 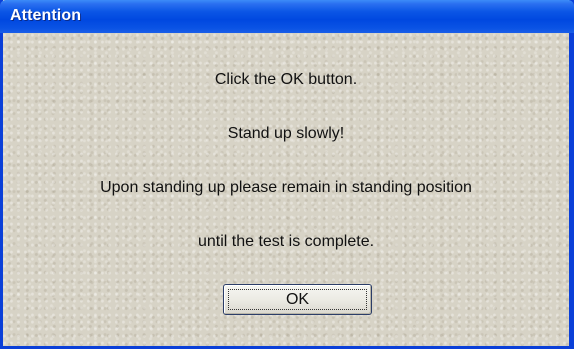 I want to click on ok-button: OK, so click(x=297, y=299).